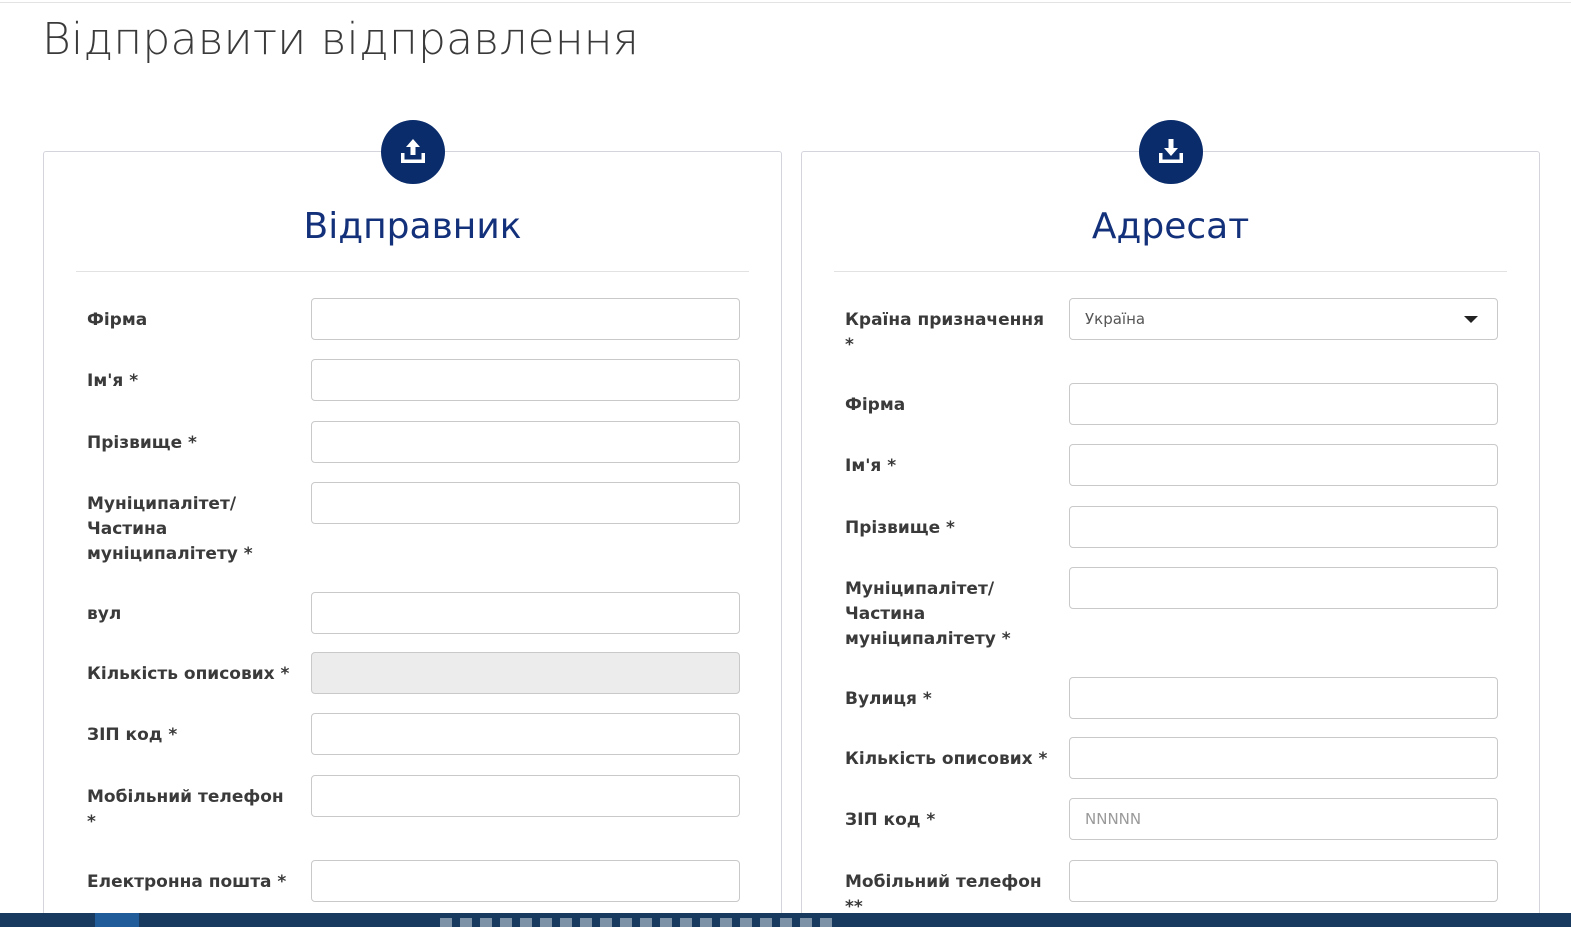 The image size is (1571, 927). Describe the element at coordinates (412, 226) in the screenshot. I see `sender-title: Відправник` at that location.